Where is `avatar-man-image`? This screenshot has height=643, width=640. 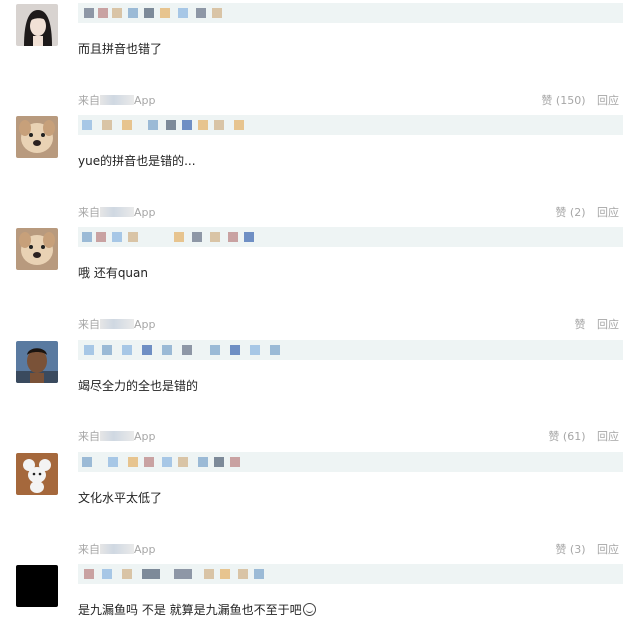 avatar-man-image is located at coordinates (37, 362).